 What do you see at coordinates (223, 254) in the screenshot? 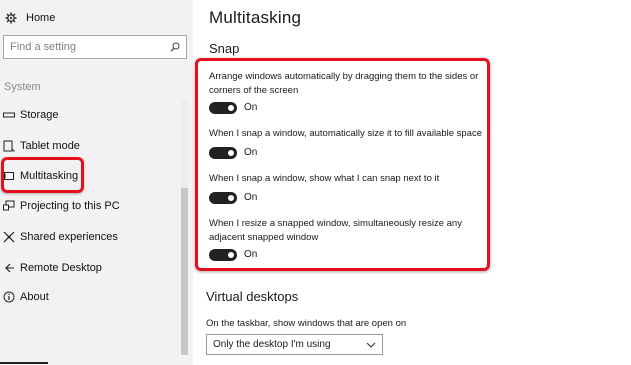
I see `toggle-switch-resize` at bounding box center [223, 254].